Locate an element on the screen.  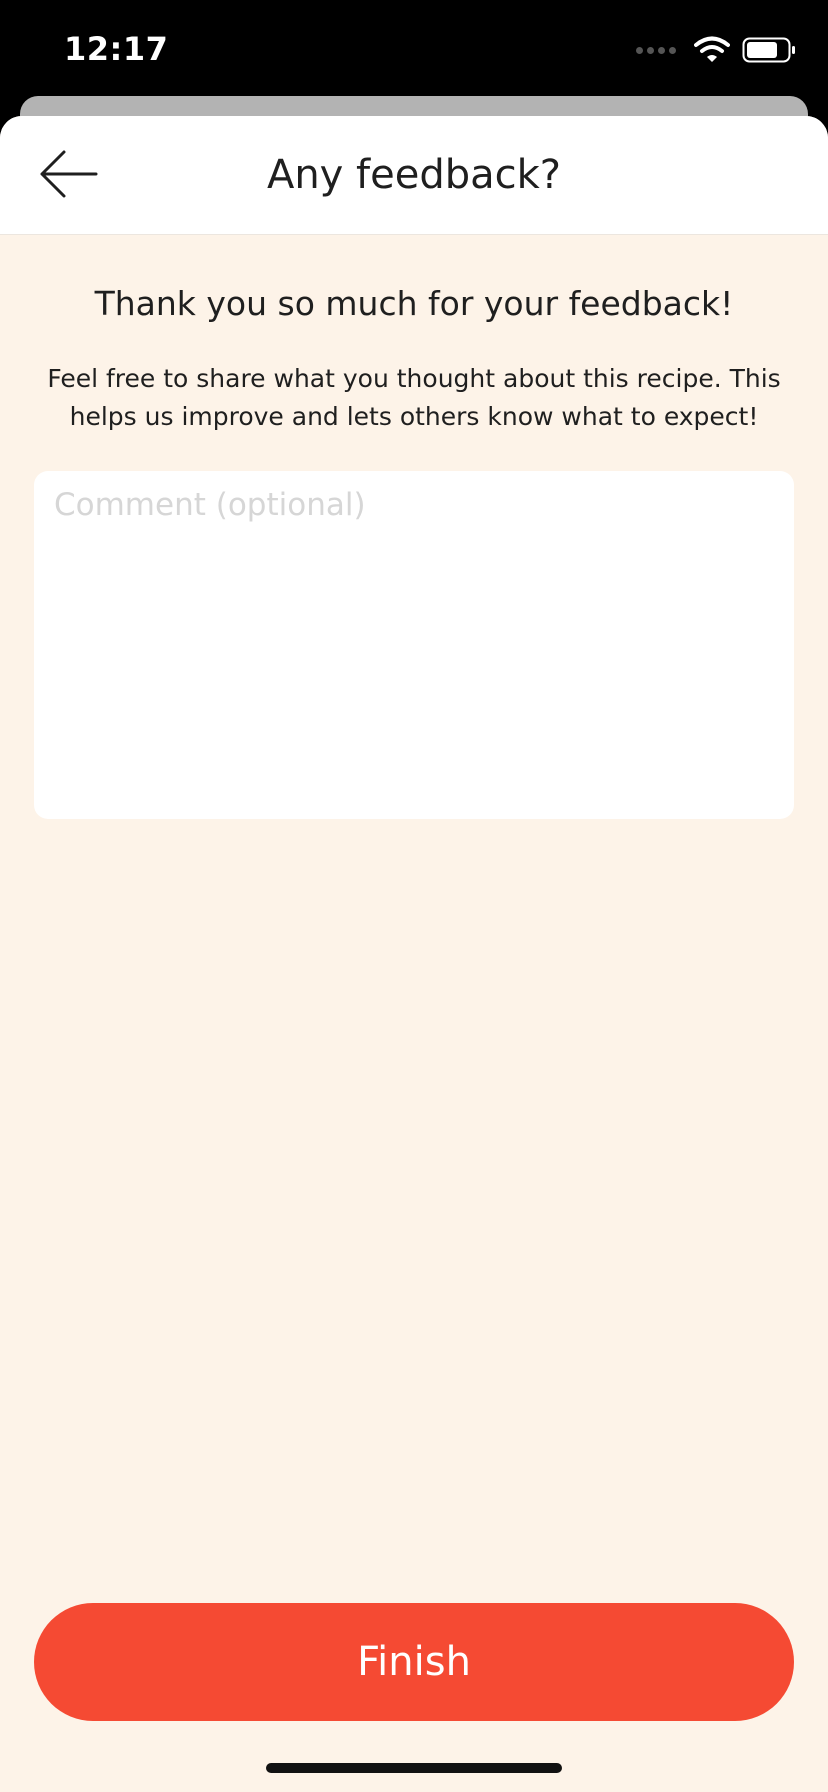
thank-you-heading: Thank you so much for your feedback! is located at coordinates (414, 303).